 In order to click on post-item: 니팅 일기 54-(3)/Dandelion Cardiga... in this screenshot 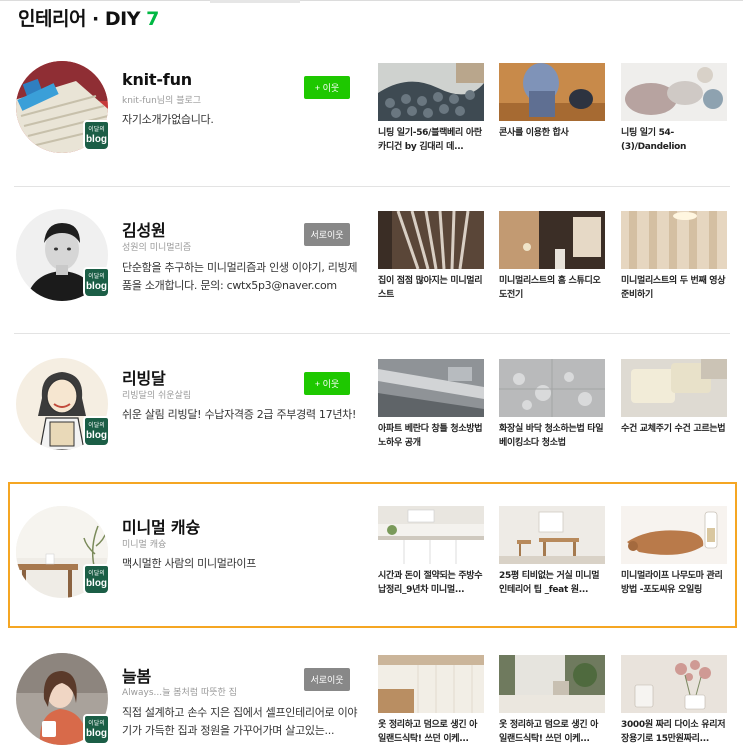, I will do `click(674, 108)`.